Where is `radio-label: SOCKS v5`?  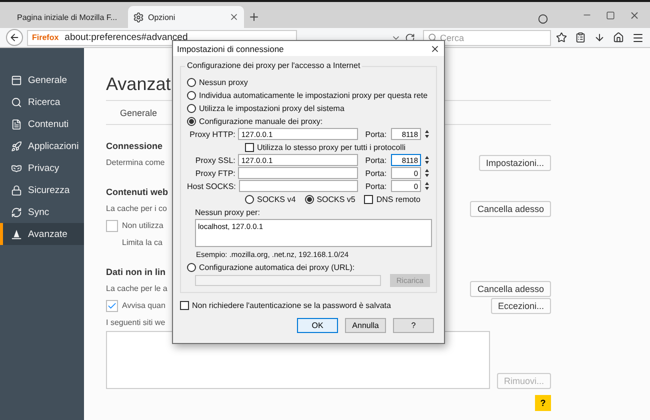 radio-label: SOCKS v5 is located at coordinates (336, 199).